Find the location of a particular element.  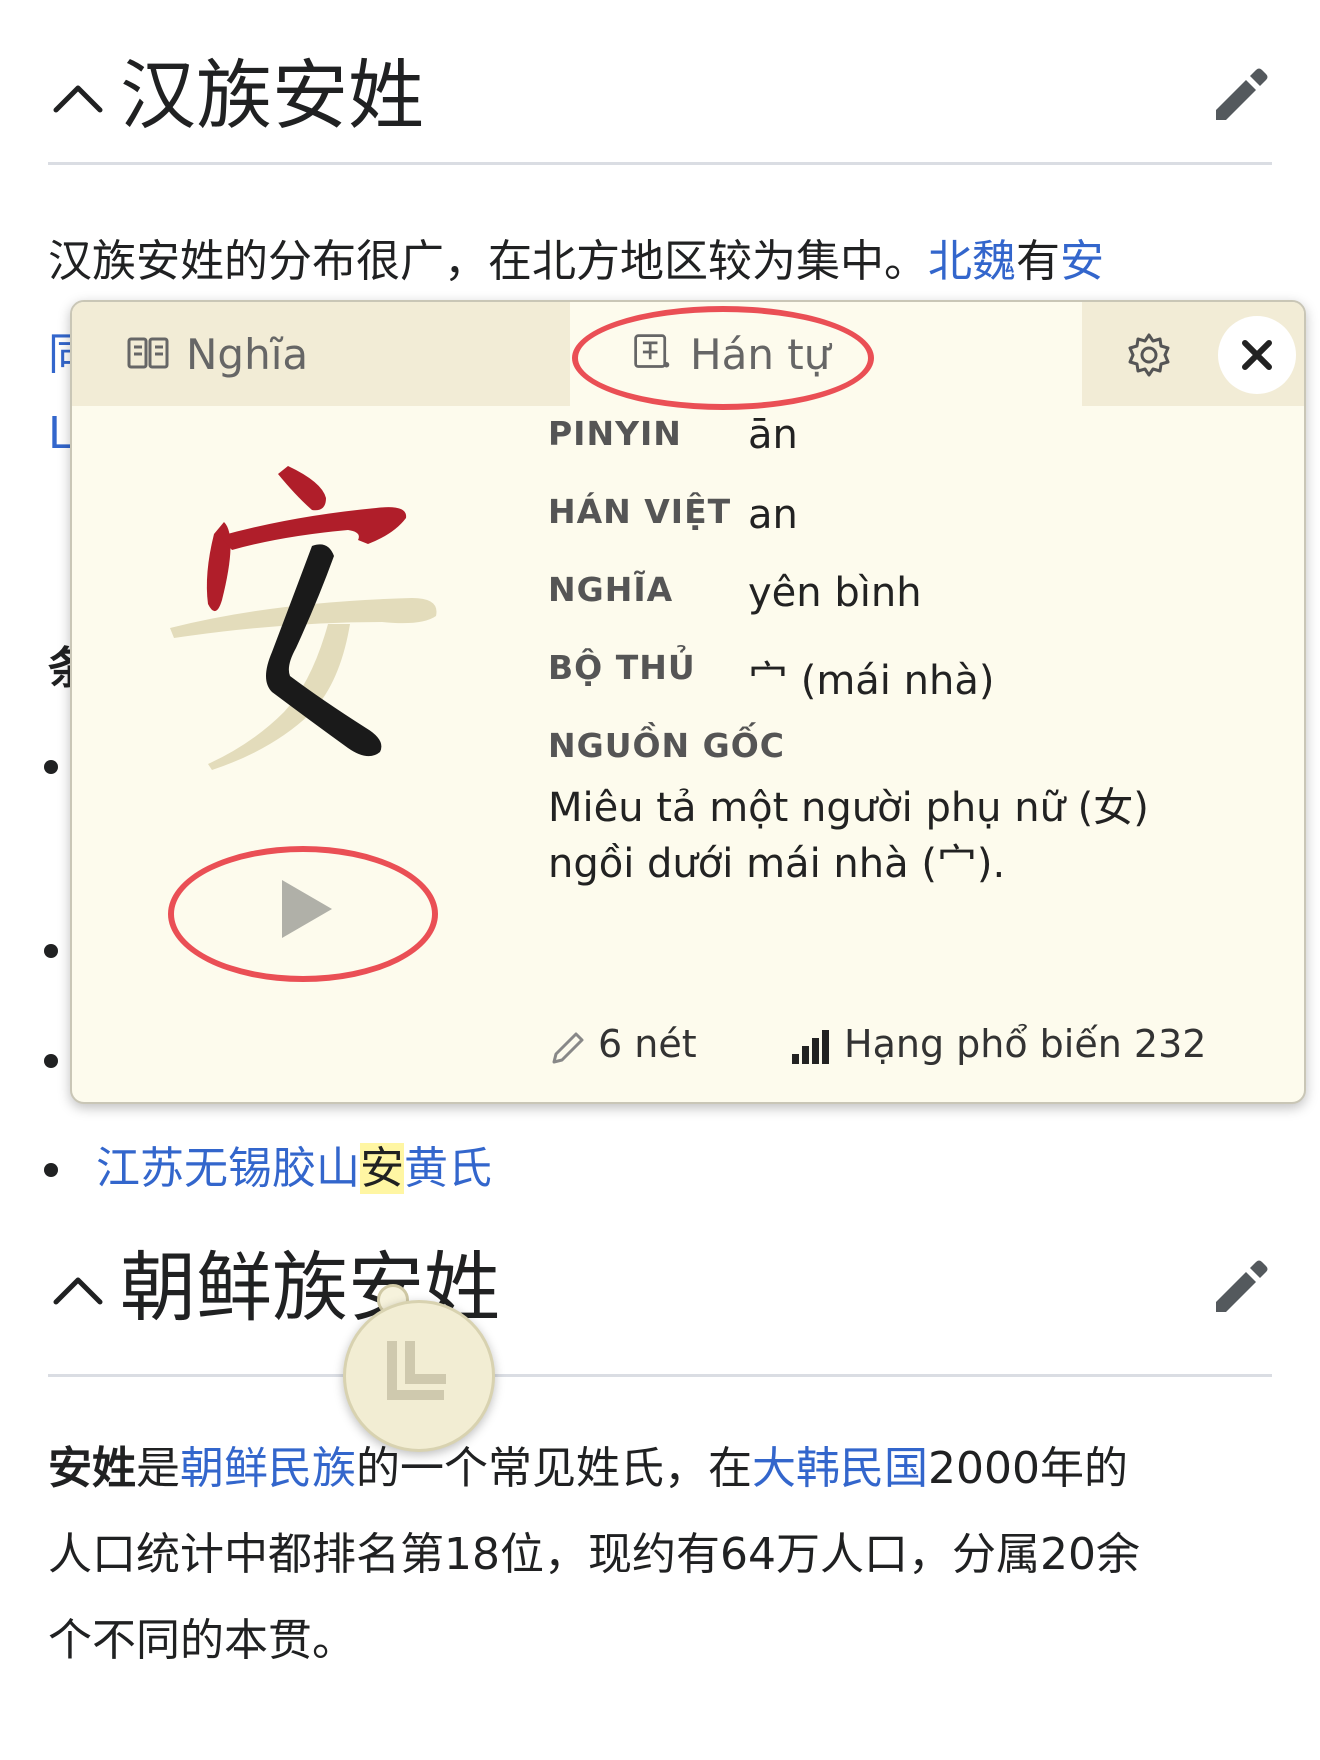

hidden-text-fragment: L is located at coordinates (60, 433).